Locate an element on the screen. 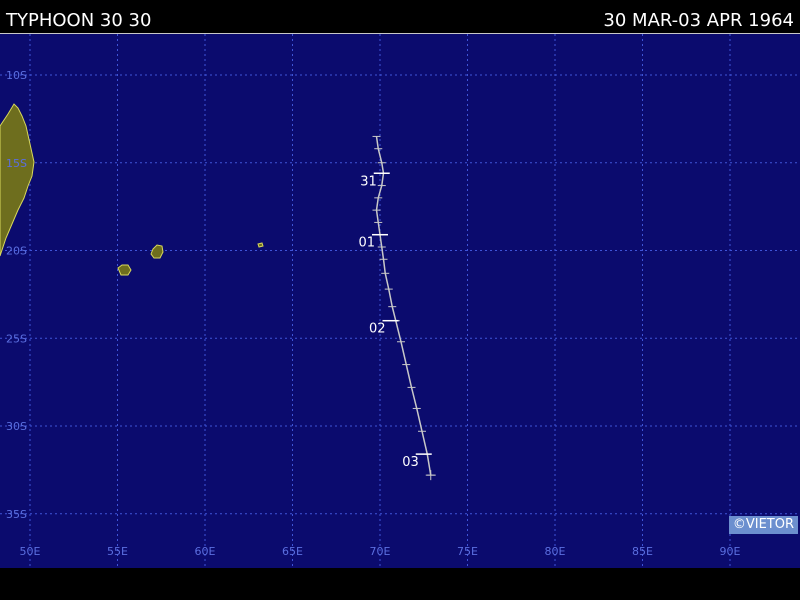 This screenshot has height=600, width=800. madagascar-land is located at coordinates (17, 180).